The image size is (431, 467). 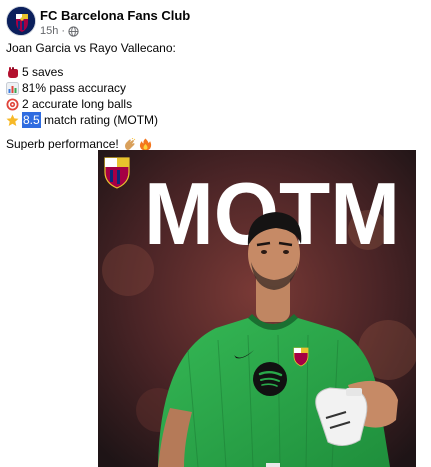 I want to click on stat-saves: 5 saves, so click(x=216, y=72).